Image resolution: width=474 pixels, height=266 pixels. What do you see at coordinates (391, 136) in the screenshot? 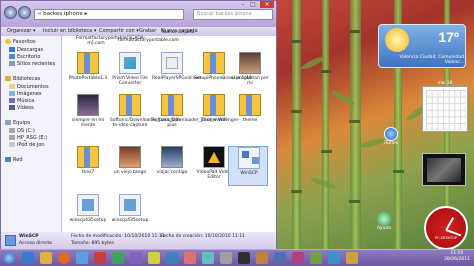
I see `itunes-desktop-icon: iTunes` at bounding box center [391, 136].